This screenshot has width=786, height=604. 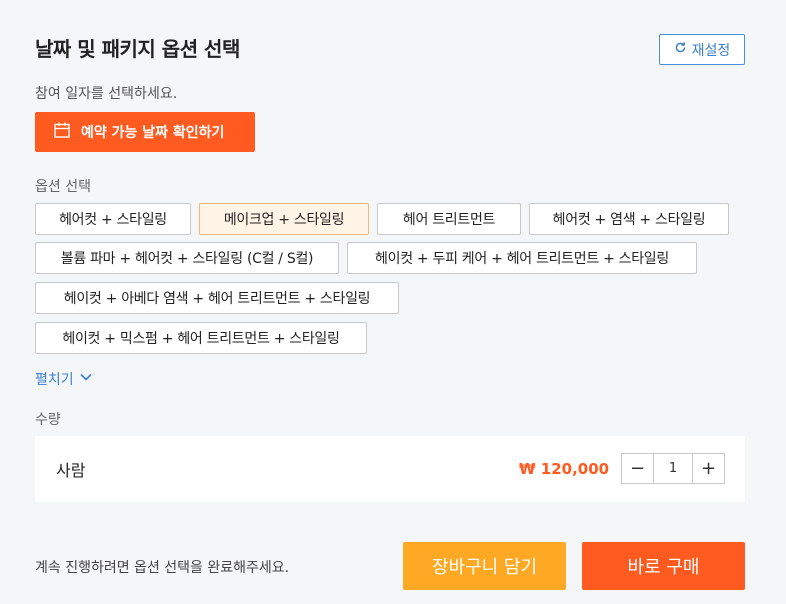 What do you see at coordinates (187, 258) in the screenshot?
I see `option-chip: 볼륨 파마 + 헤어컷 + 스타일링 (C컬 / S컬)` at bounding box center [187, 258].